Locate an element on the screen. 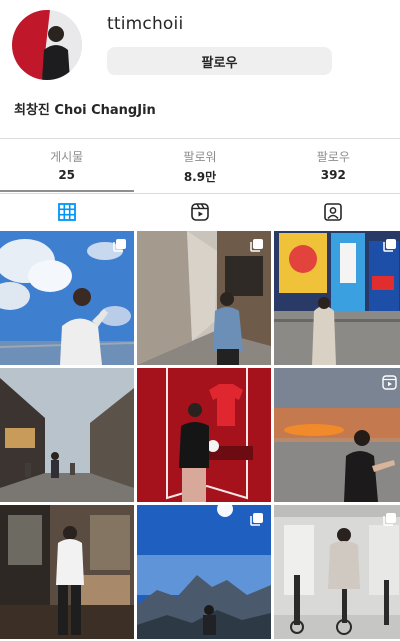 This screenshot has width=400, height=641. username: ttimchoii is located at coordinates (145, 24).